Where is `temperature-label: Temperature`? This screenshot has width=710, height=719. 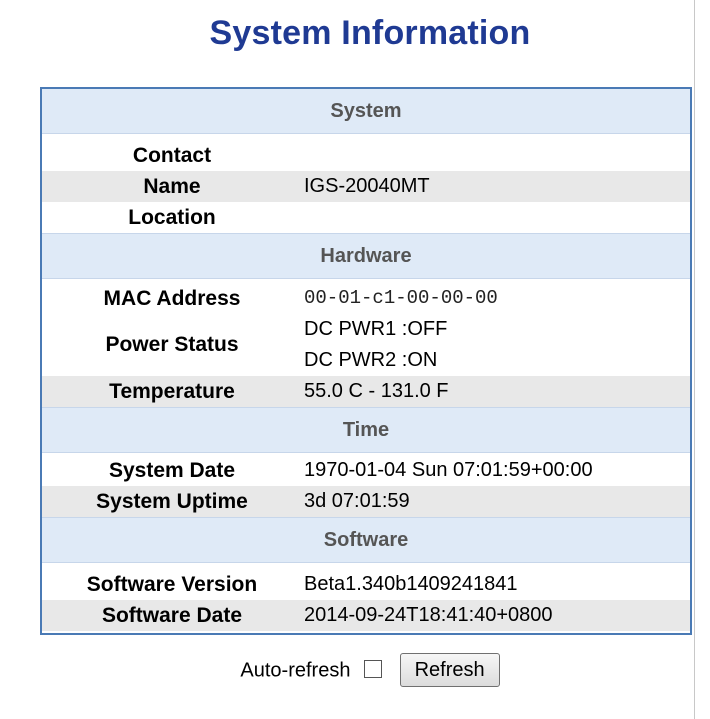 temperature-label: Temperature is located at coordinates (172, 391).